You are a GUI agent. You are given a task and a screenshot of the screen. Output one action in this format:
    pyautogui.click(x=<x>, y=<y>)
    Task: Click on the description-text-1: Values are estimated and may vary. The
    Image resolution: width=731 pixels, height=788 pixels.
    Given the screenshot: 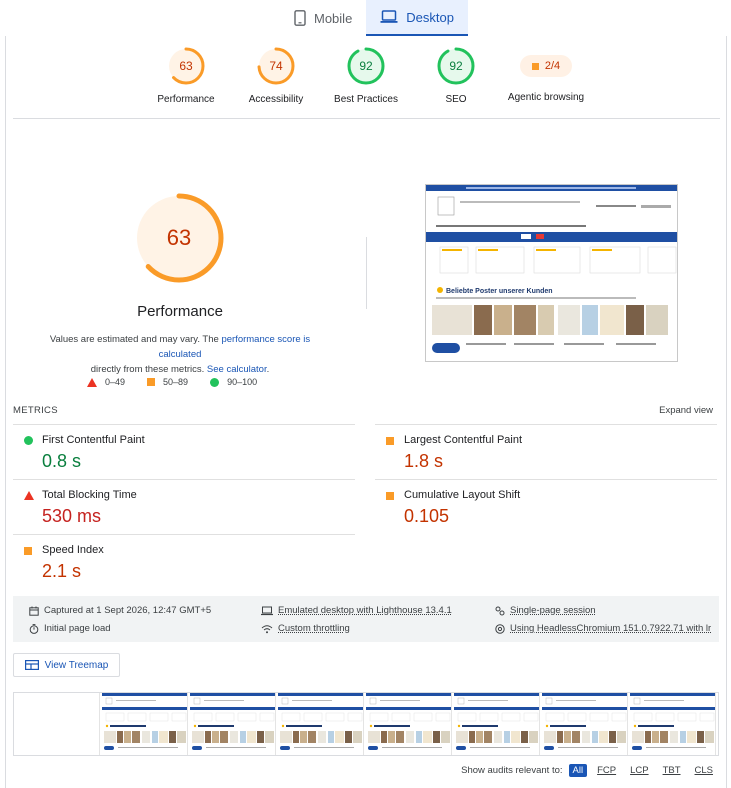 What is the action you would take?
    pyautogui.click(x=135, y=339)
    